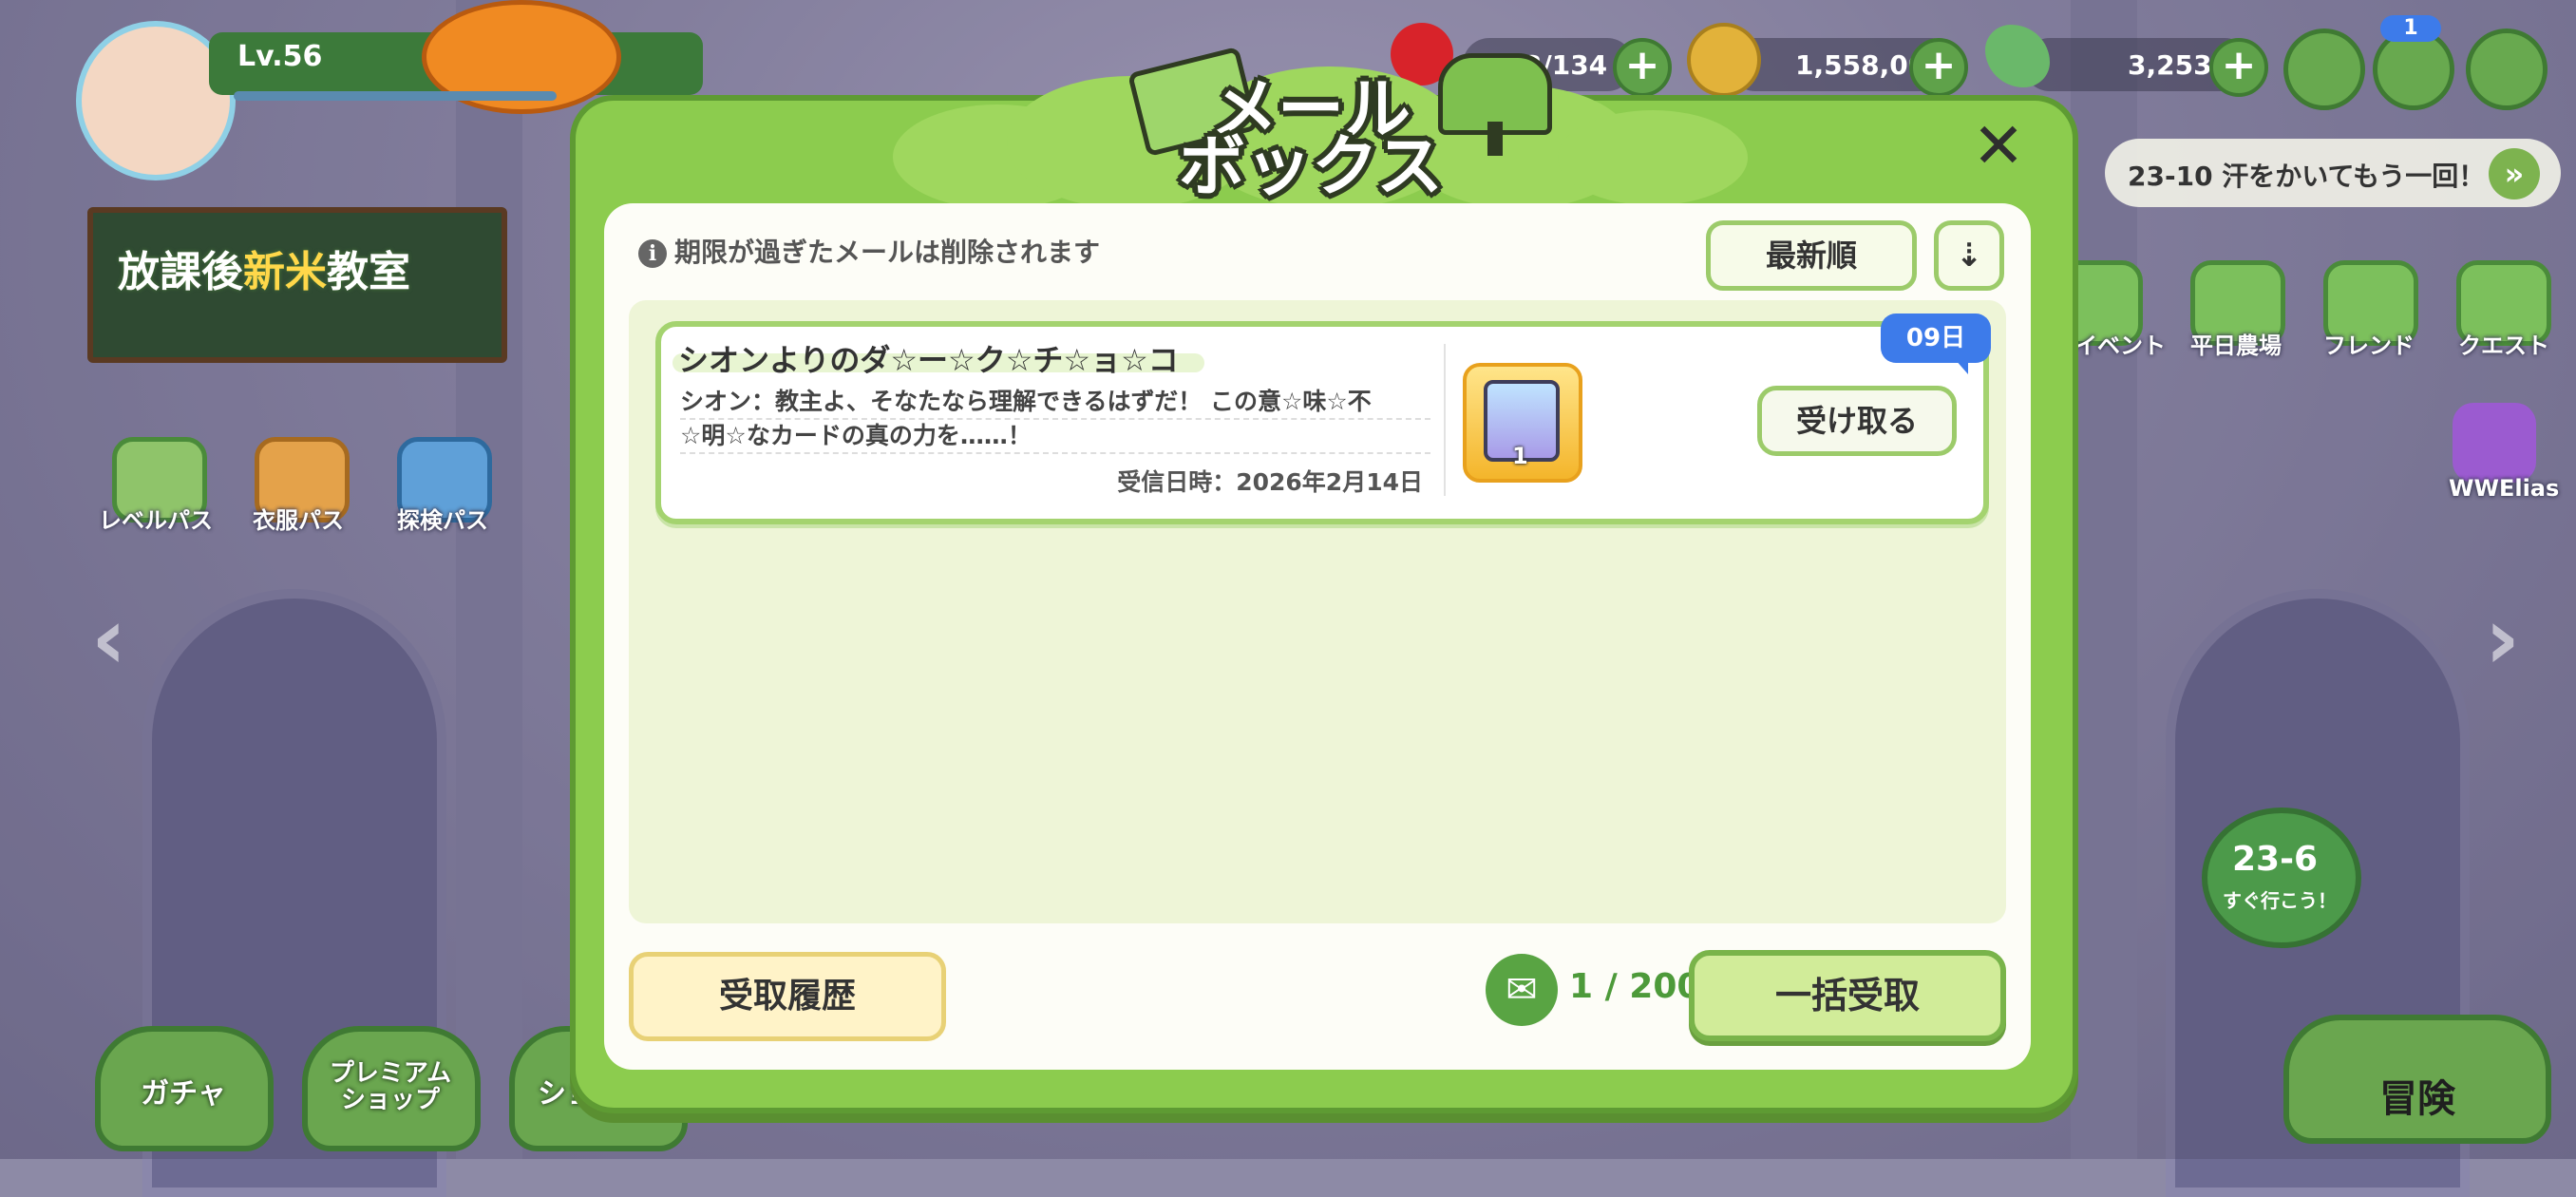  What do you see at coordinates (2503, 345) in the screenshot?
I see `quest-label: クエスト` at bounding box center [2503, 345].